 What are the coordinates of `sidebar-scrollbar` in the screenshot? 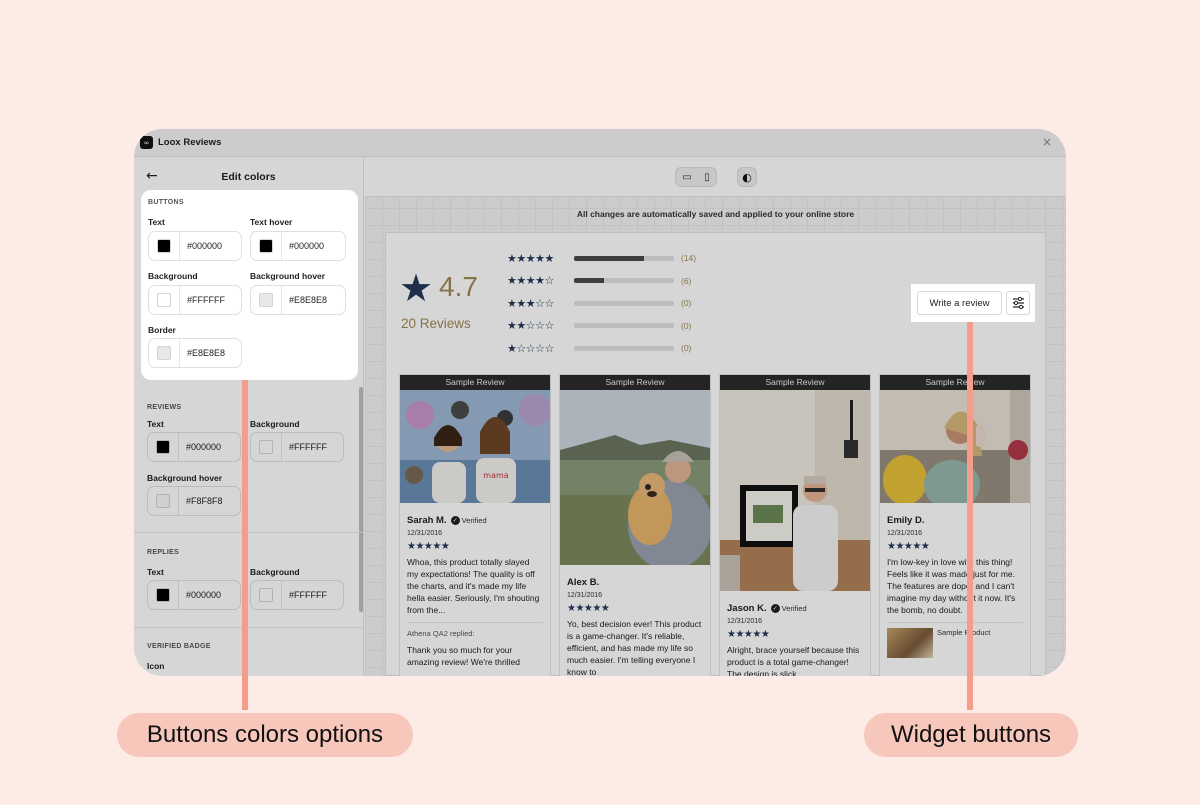 It's located at (361, 499).